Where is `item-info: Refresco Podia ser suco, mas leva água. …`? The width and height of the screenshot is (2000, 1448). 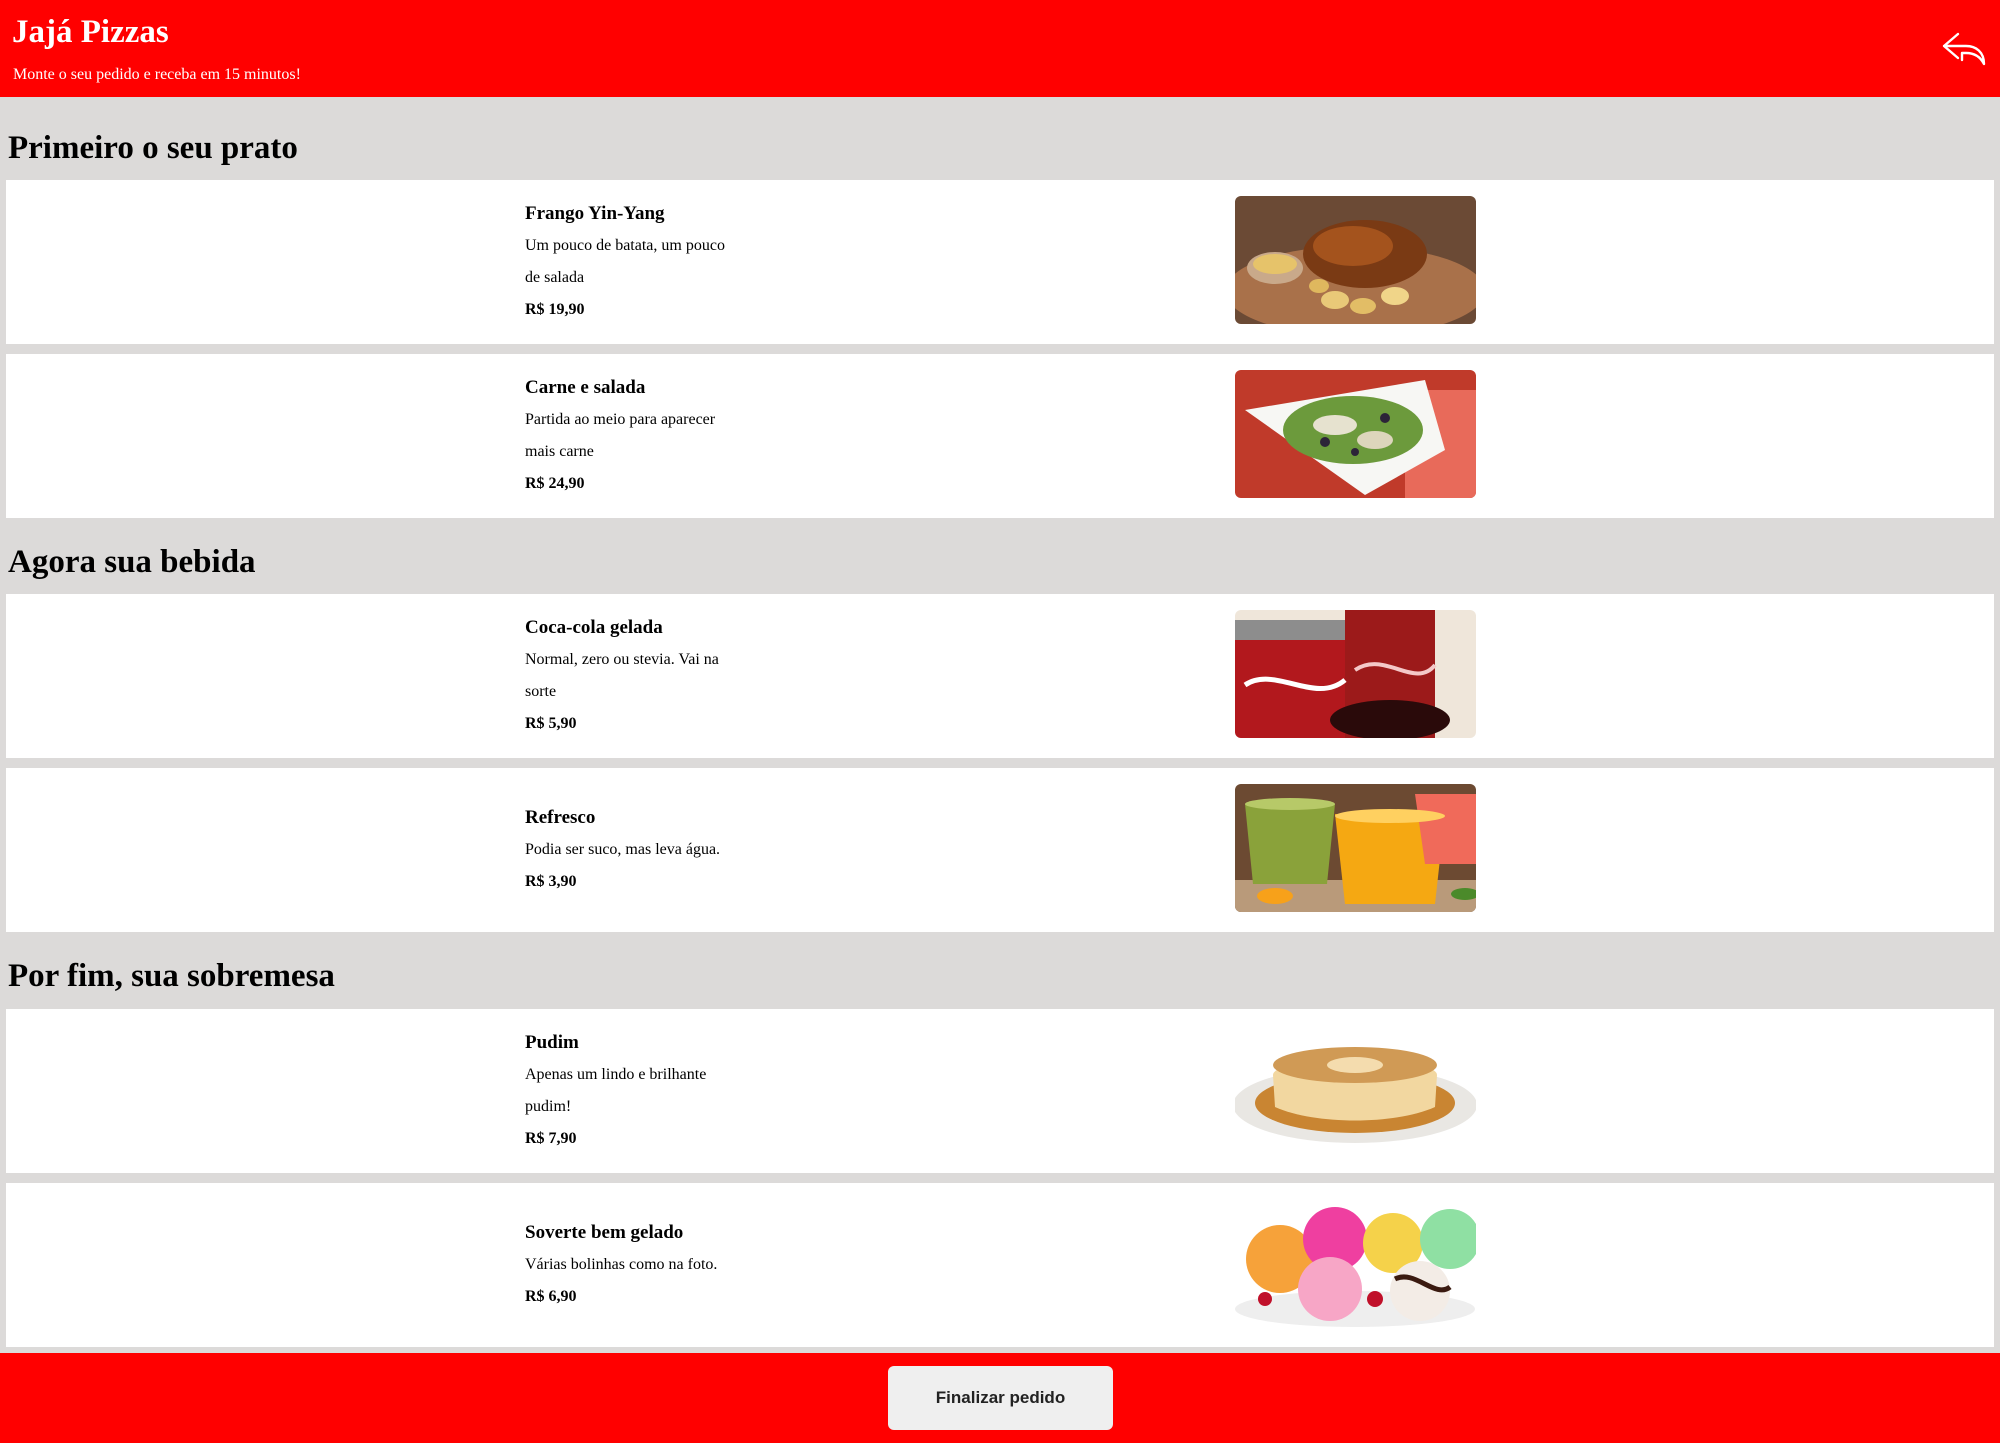
item-info: Refresco Podia ser suco, mas leva água. … is located at coordinates (645, 850).